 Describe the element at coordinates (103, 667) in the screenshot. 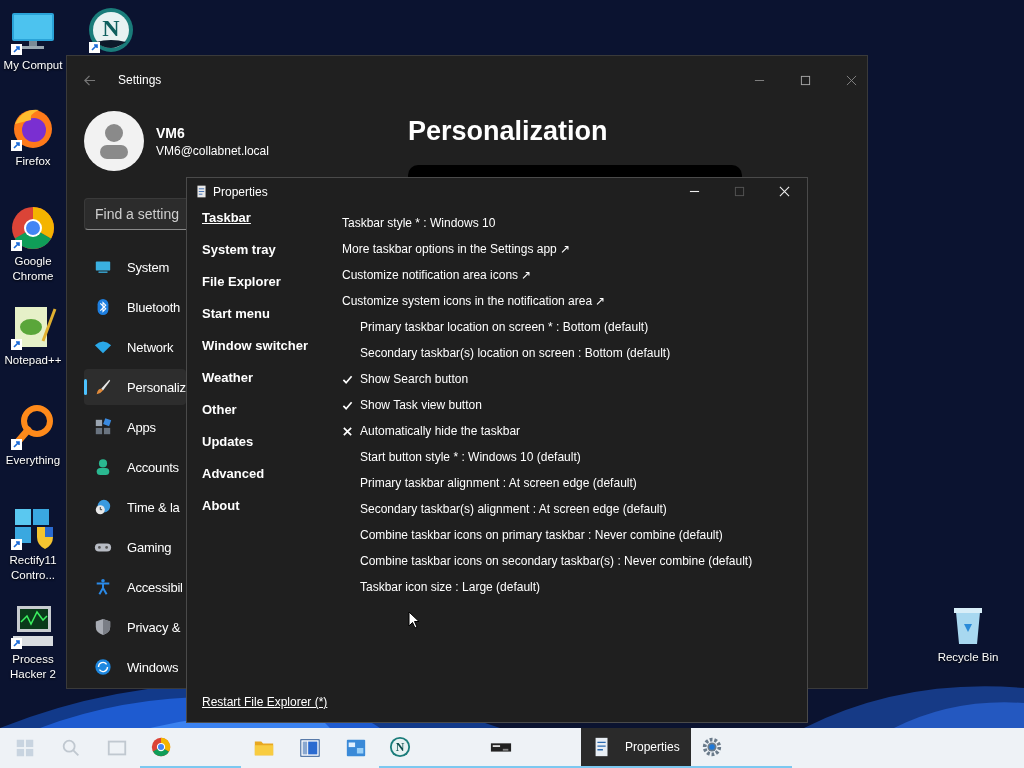

I see `sync-icon` at that location.